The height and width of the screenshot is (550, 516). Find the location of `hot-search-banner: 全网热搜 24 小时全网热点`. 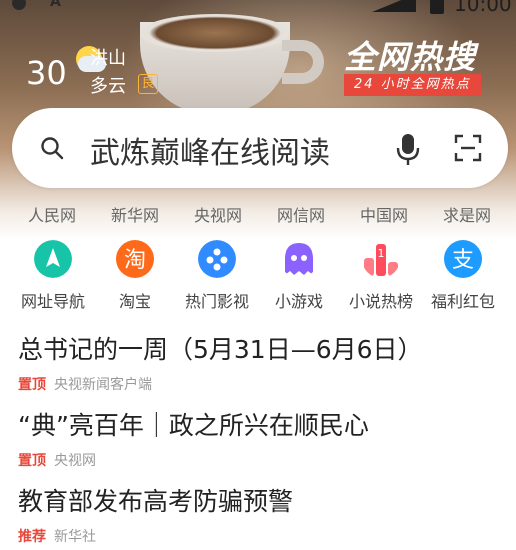

hot-search-banner: 全网热搜 24 小时全网热点 is located at coordinates (415, 65).